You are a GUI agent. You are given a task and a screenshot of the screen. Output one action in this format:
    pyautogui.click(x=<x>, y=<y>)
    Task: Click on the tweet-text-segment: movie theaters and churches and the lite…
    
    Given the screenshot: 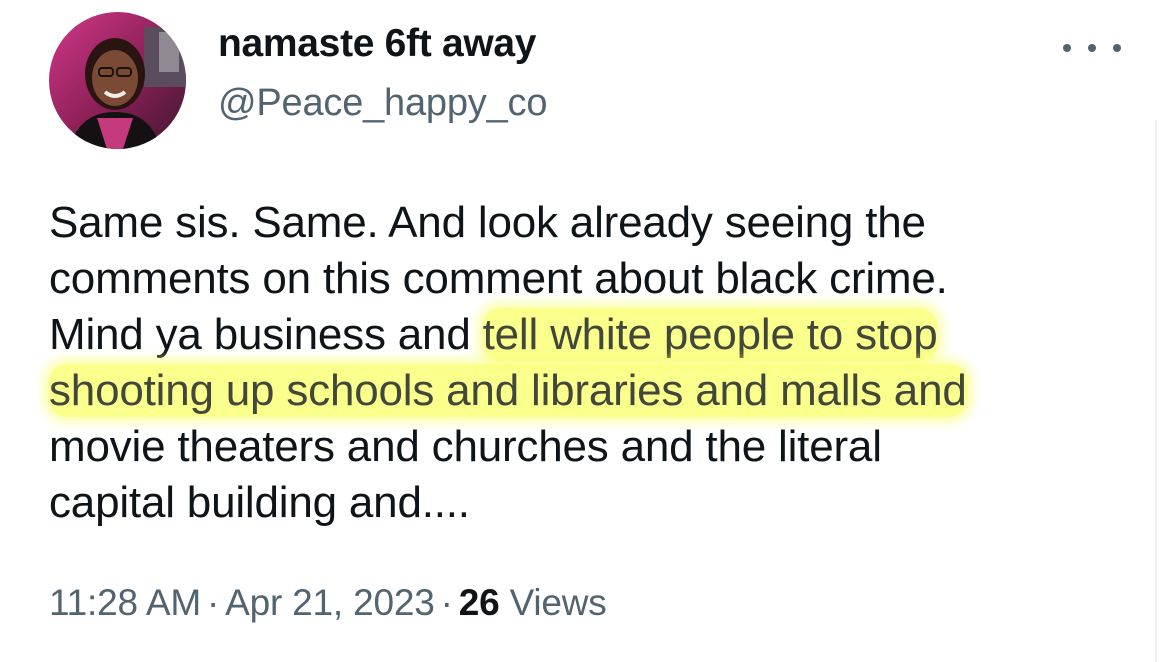 What is the action you would take?
    pyautogui.click(x=465, y=446)
    